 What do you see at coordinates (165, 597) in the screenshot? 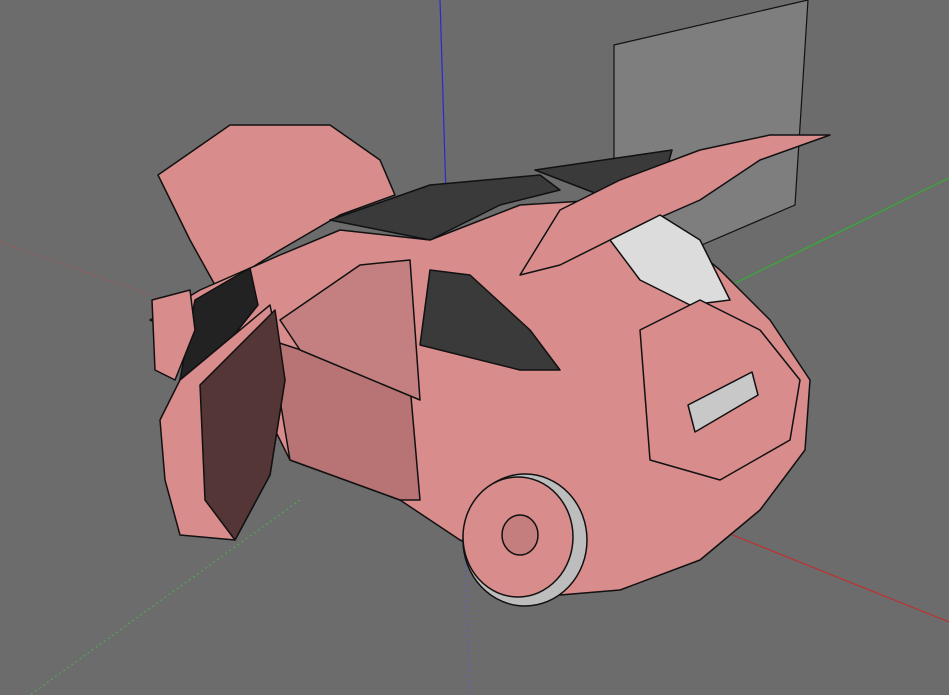
I see `green-axis-dotted` at bounding box center [165, 597].